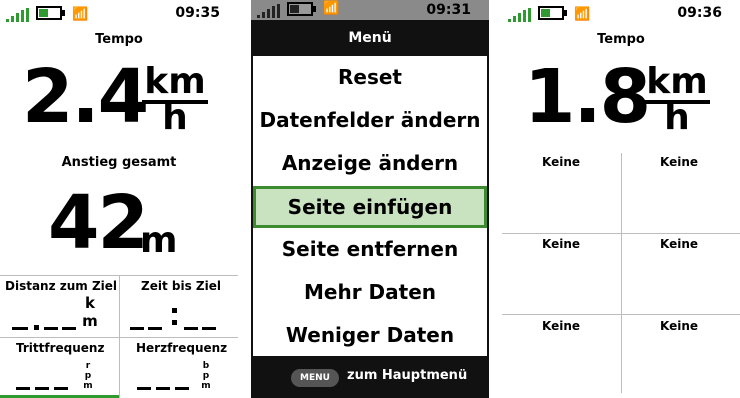  Describe the element at coordinates (315, 378) in the screenshot. I see `menu-key-button: MENU` at that location.